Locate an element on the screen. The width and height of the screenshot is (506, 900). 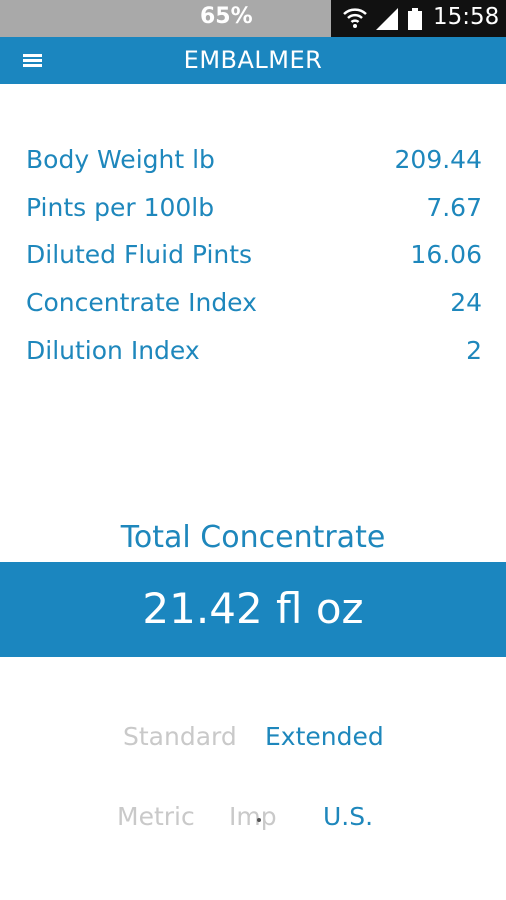
wifi-icon is located at coordinates (355, 18).